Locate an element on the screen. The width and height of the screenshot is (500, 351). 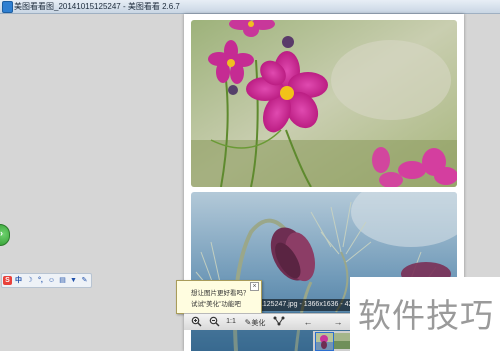
expand-handle-arrow-icon: › is located at coordinates (1, 233).